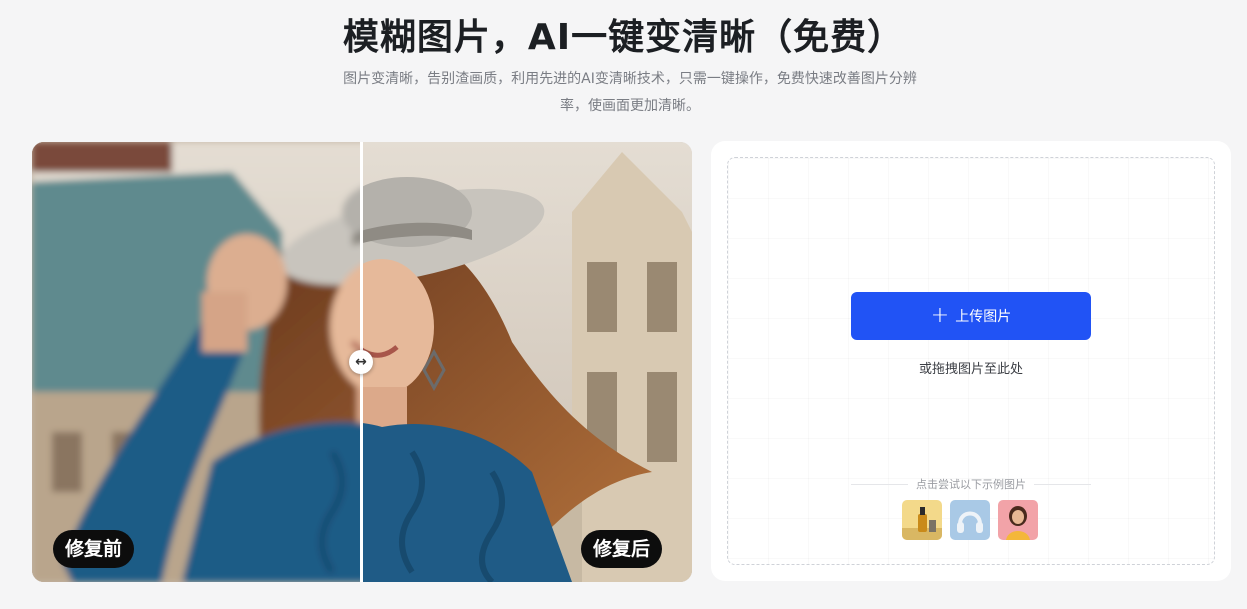  What do you see at coordinates (1018, 520) in the screenshot?
I see `sample-thumb-portrait` at bounding box center [1018, 520].